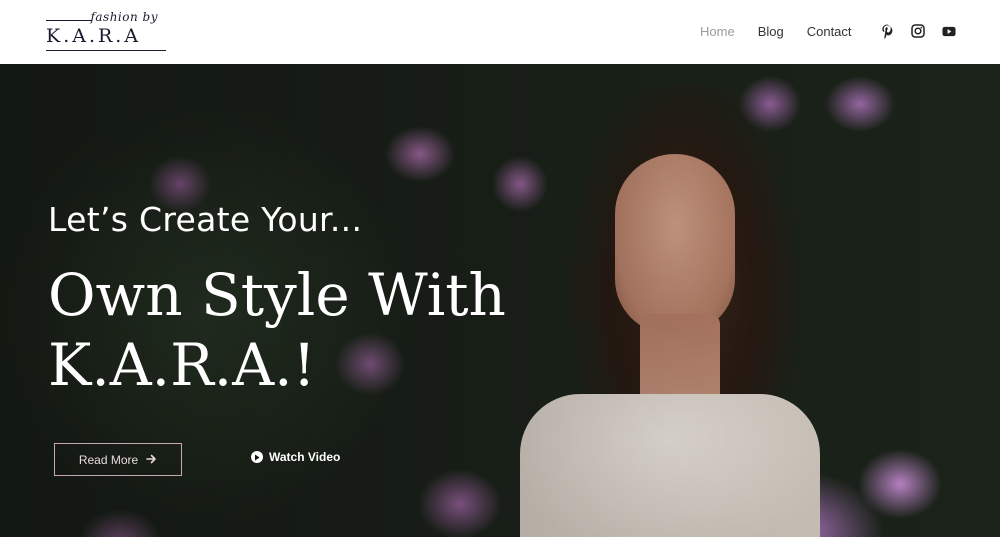  I want to click on hero-title: Own Style With K.A.R.A.!, so click(308, 330).